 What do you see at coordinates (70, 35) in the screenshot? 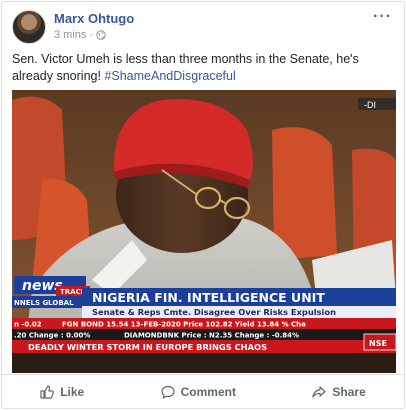
I see `post-time: 3 mins` at bounding box center [70, 35].